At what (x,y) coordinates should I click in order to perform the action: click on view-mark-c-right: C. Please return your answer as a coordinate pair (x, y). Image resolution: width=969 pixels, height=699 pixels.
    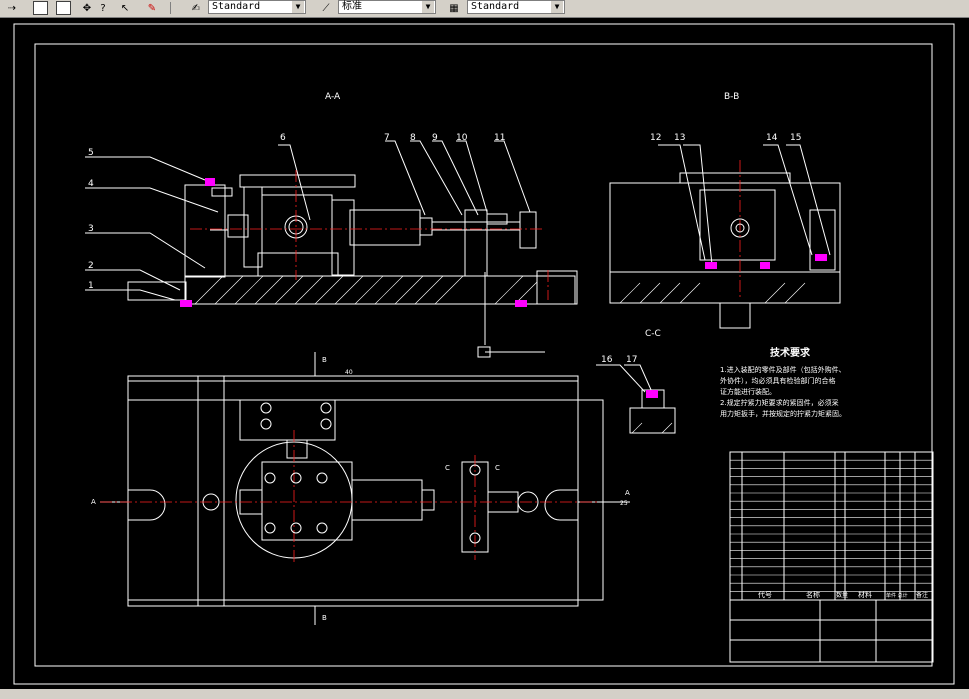
    Looking at the image, I should click on (497, 468).